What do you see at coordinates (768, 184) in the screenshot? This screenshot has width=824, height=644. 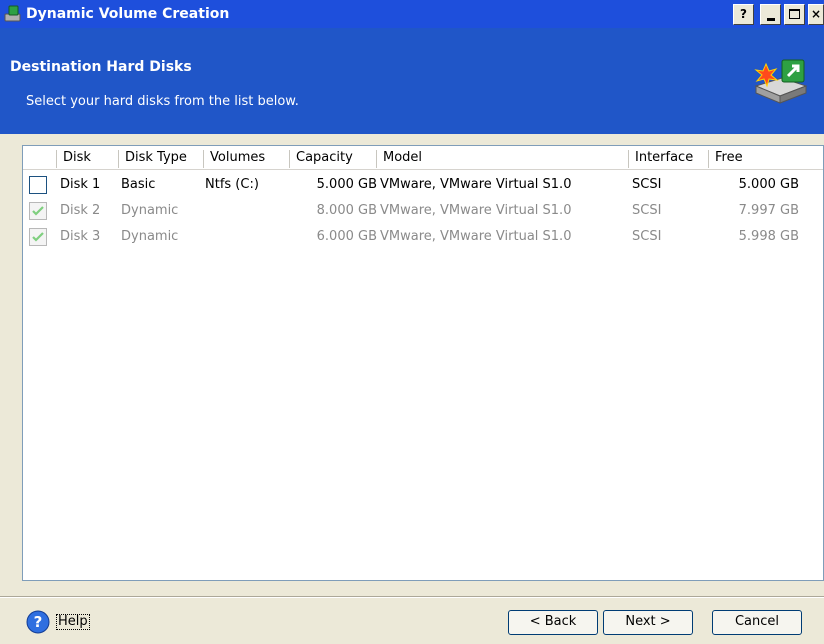 I see `disk-free: 5.000 GB` at bounding box center [768, 184].